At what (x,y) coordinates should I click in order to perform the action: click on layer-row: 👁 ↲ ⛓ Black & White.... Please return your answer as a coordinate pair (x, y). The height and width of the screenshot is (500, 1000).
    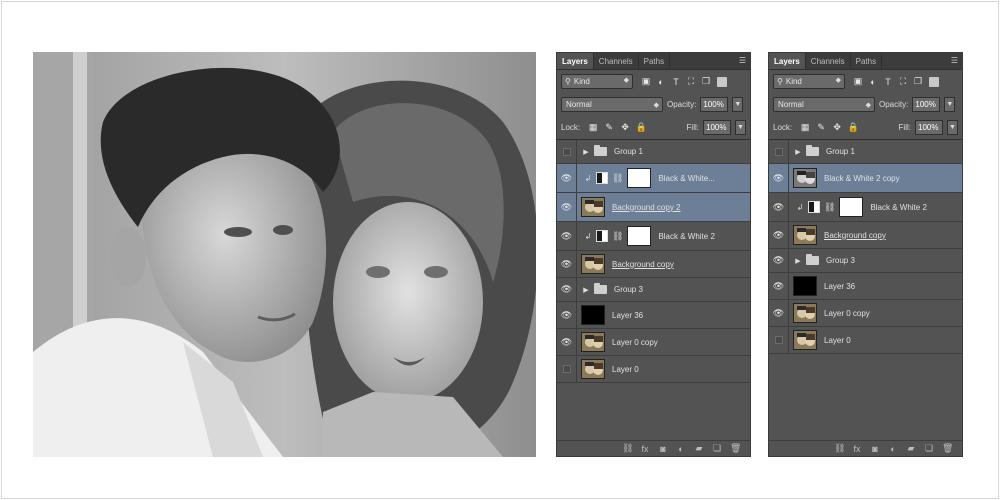
    Looking at the image, I should click on (653, 178).